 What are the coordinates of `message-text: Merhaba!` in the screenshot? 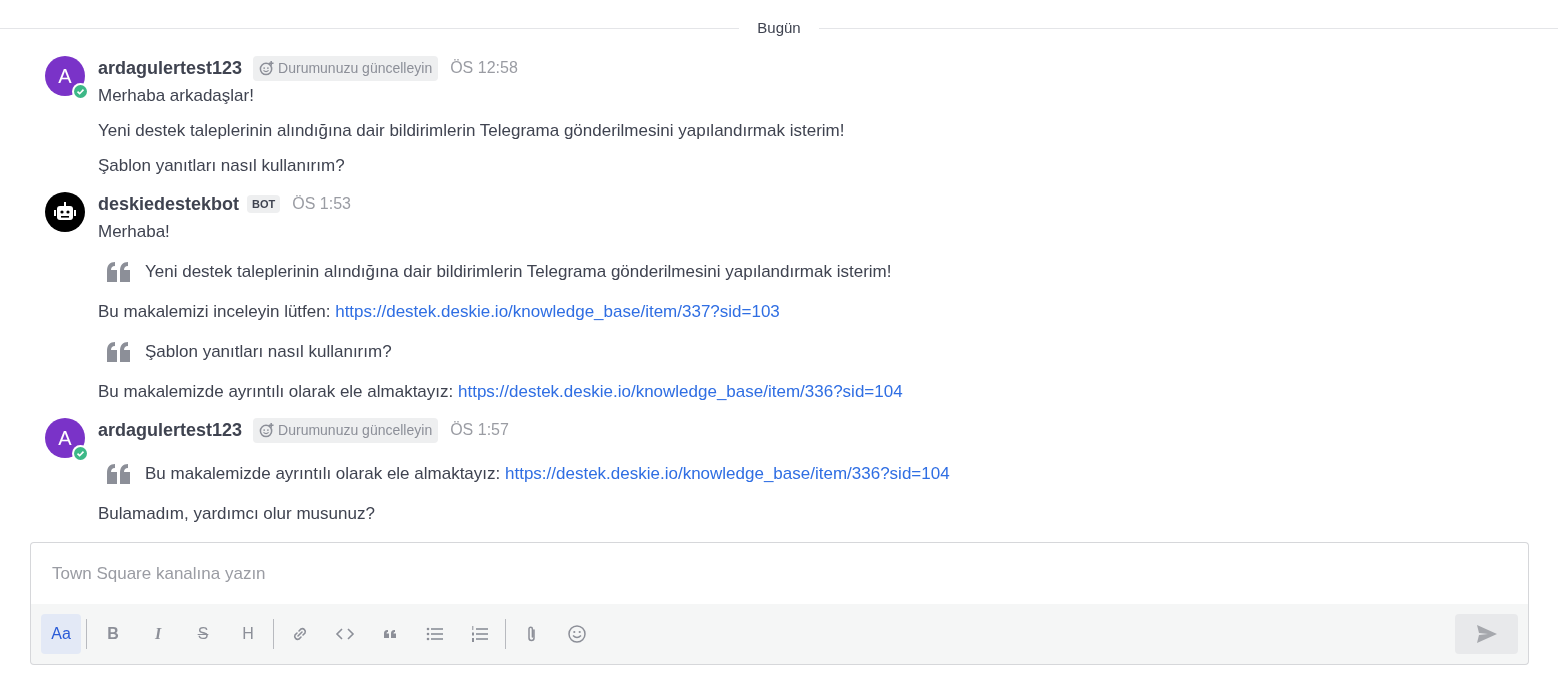 It's located at (134, 231).